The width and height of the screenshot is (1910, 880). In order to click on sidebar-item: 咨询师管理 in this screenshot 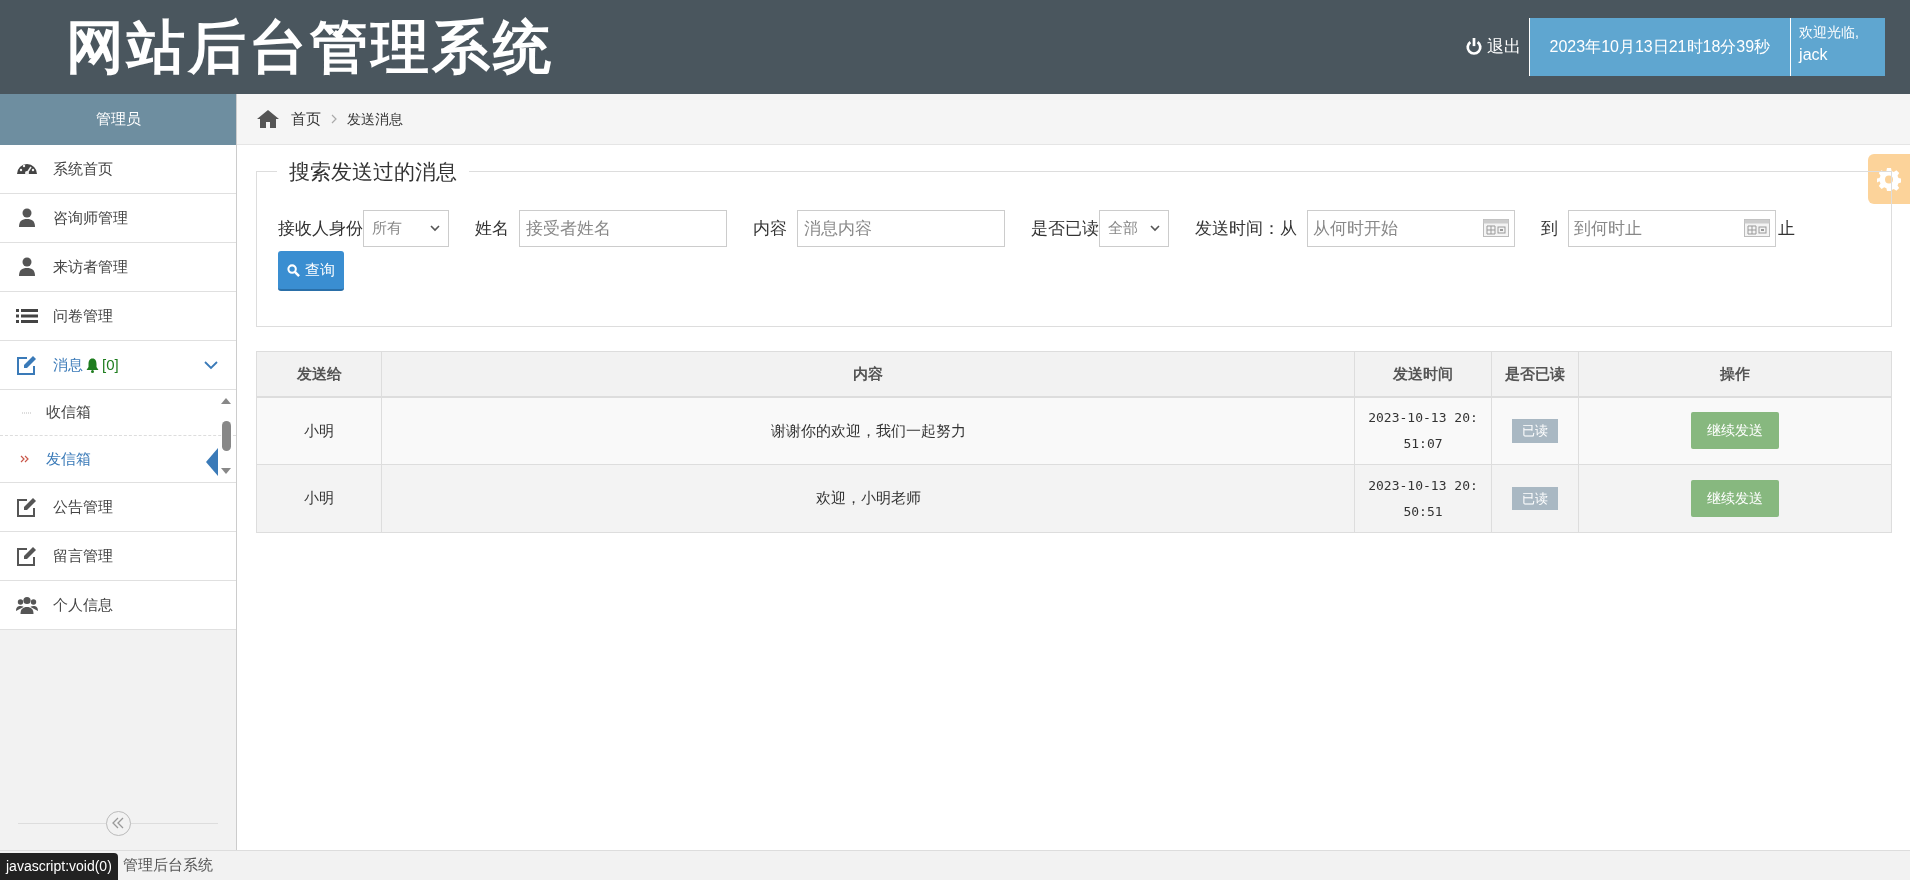, I will do `click(118, 218)`.